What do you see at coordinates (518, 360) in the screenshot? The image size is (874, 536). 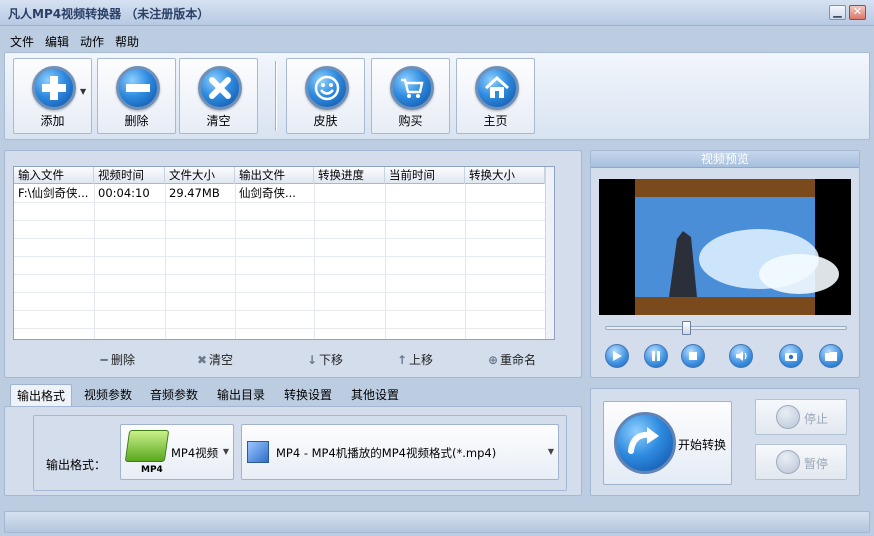 I see `rename-label: 重命名` at bounding box center [518, 360].